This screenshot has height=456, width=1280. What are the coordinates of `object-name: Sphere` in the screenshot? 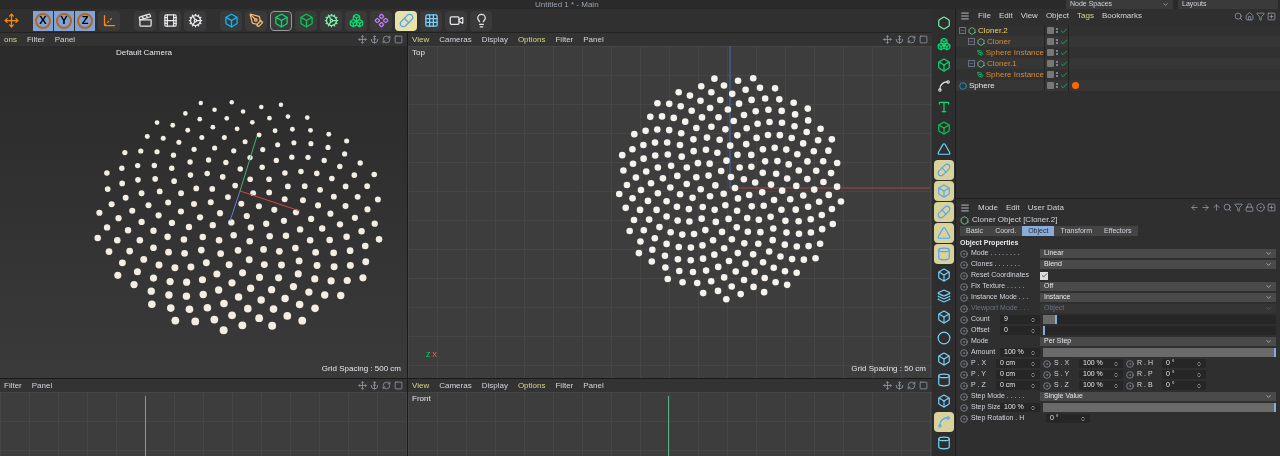 It's located at (982, 85).